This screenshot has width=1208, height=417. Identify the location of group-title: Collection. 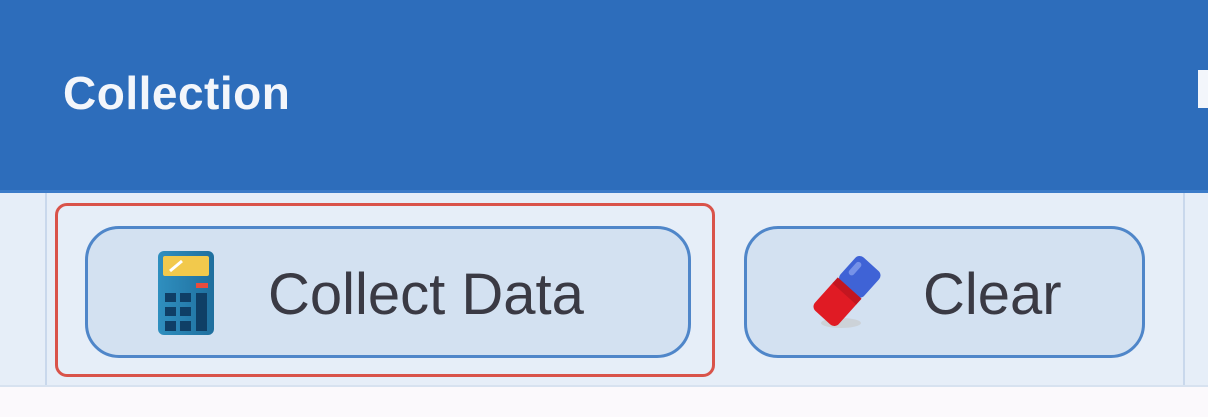
(177, 93).